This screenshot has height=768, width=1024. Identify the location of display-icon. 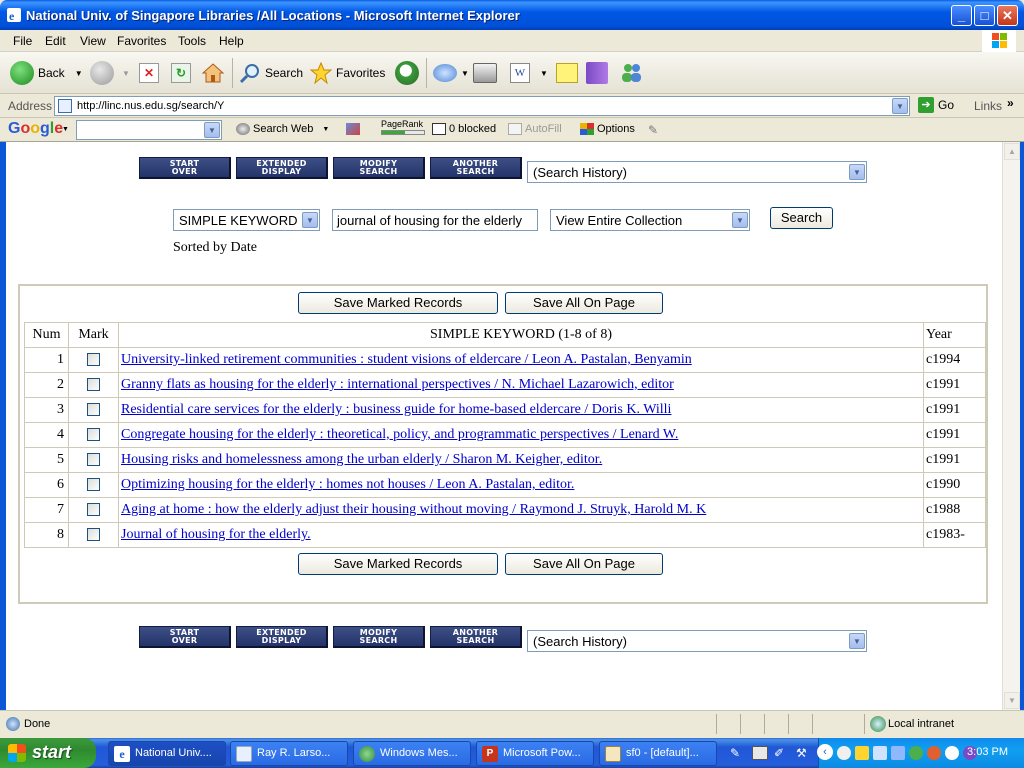
(898, 753).